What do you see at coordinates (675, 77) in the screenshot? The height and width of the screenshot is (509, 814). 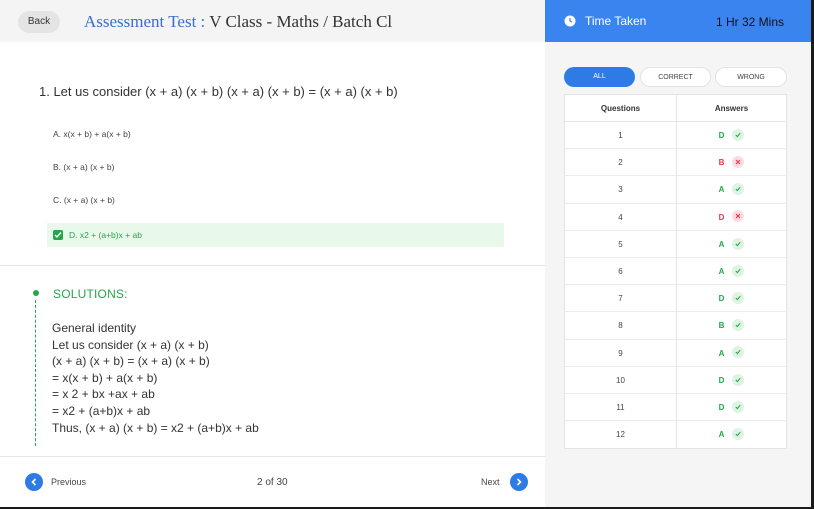 I see `filter-correct-tab: CORRECT` at bounding box center [675, 77].